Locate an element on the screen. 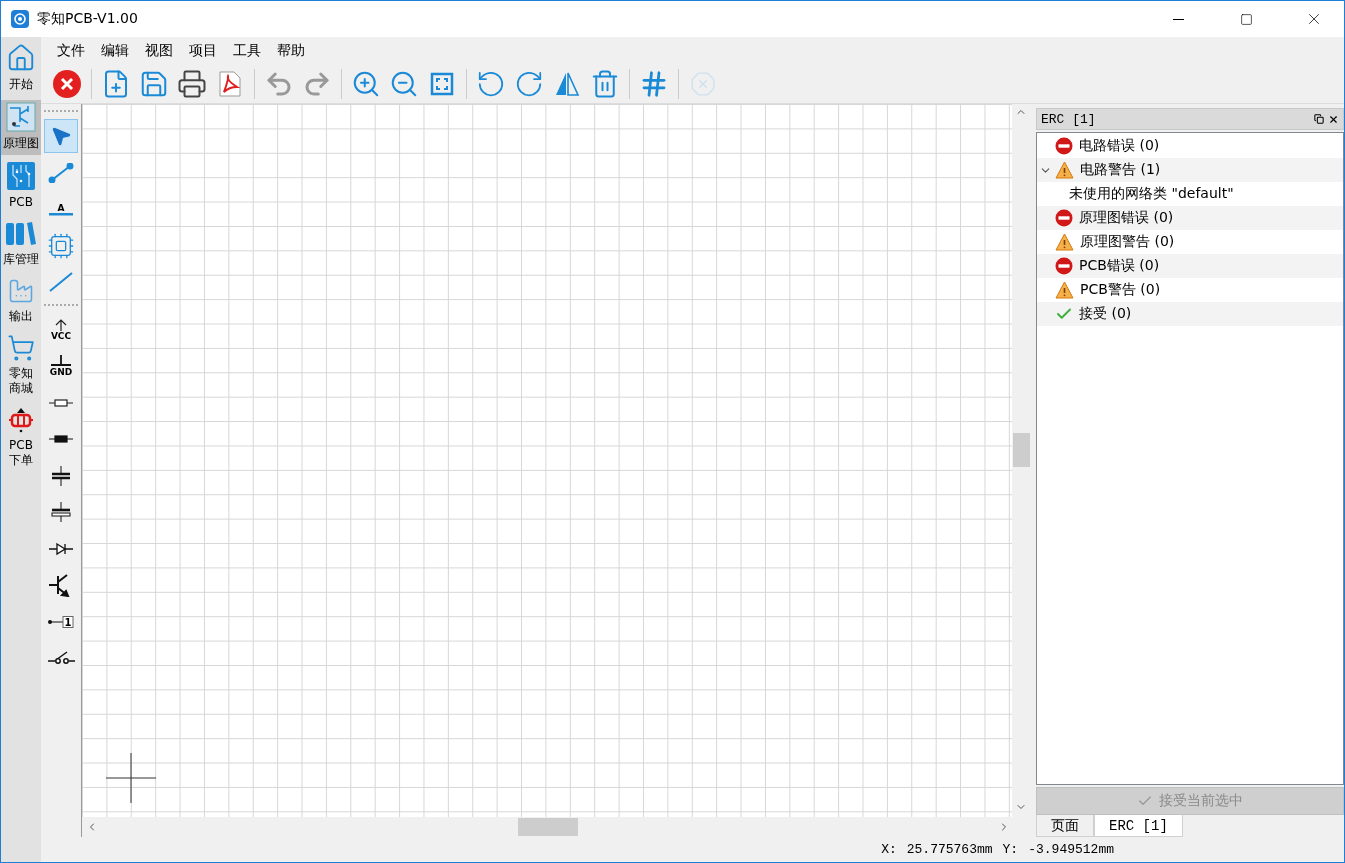 The image size is (1345, 863). nav-item: 开始 is located at coordinates (21, 68).